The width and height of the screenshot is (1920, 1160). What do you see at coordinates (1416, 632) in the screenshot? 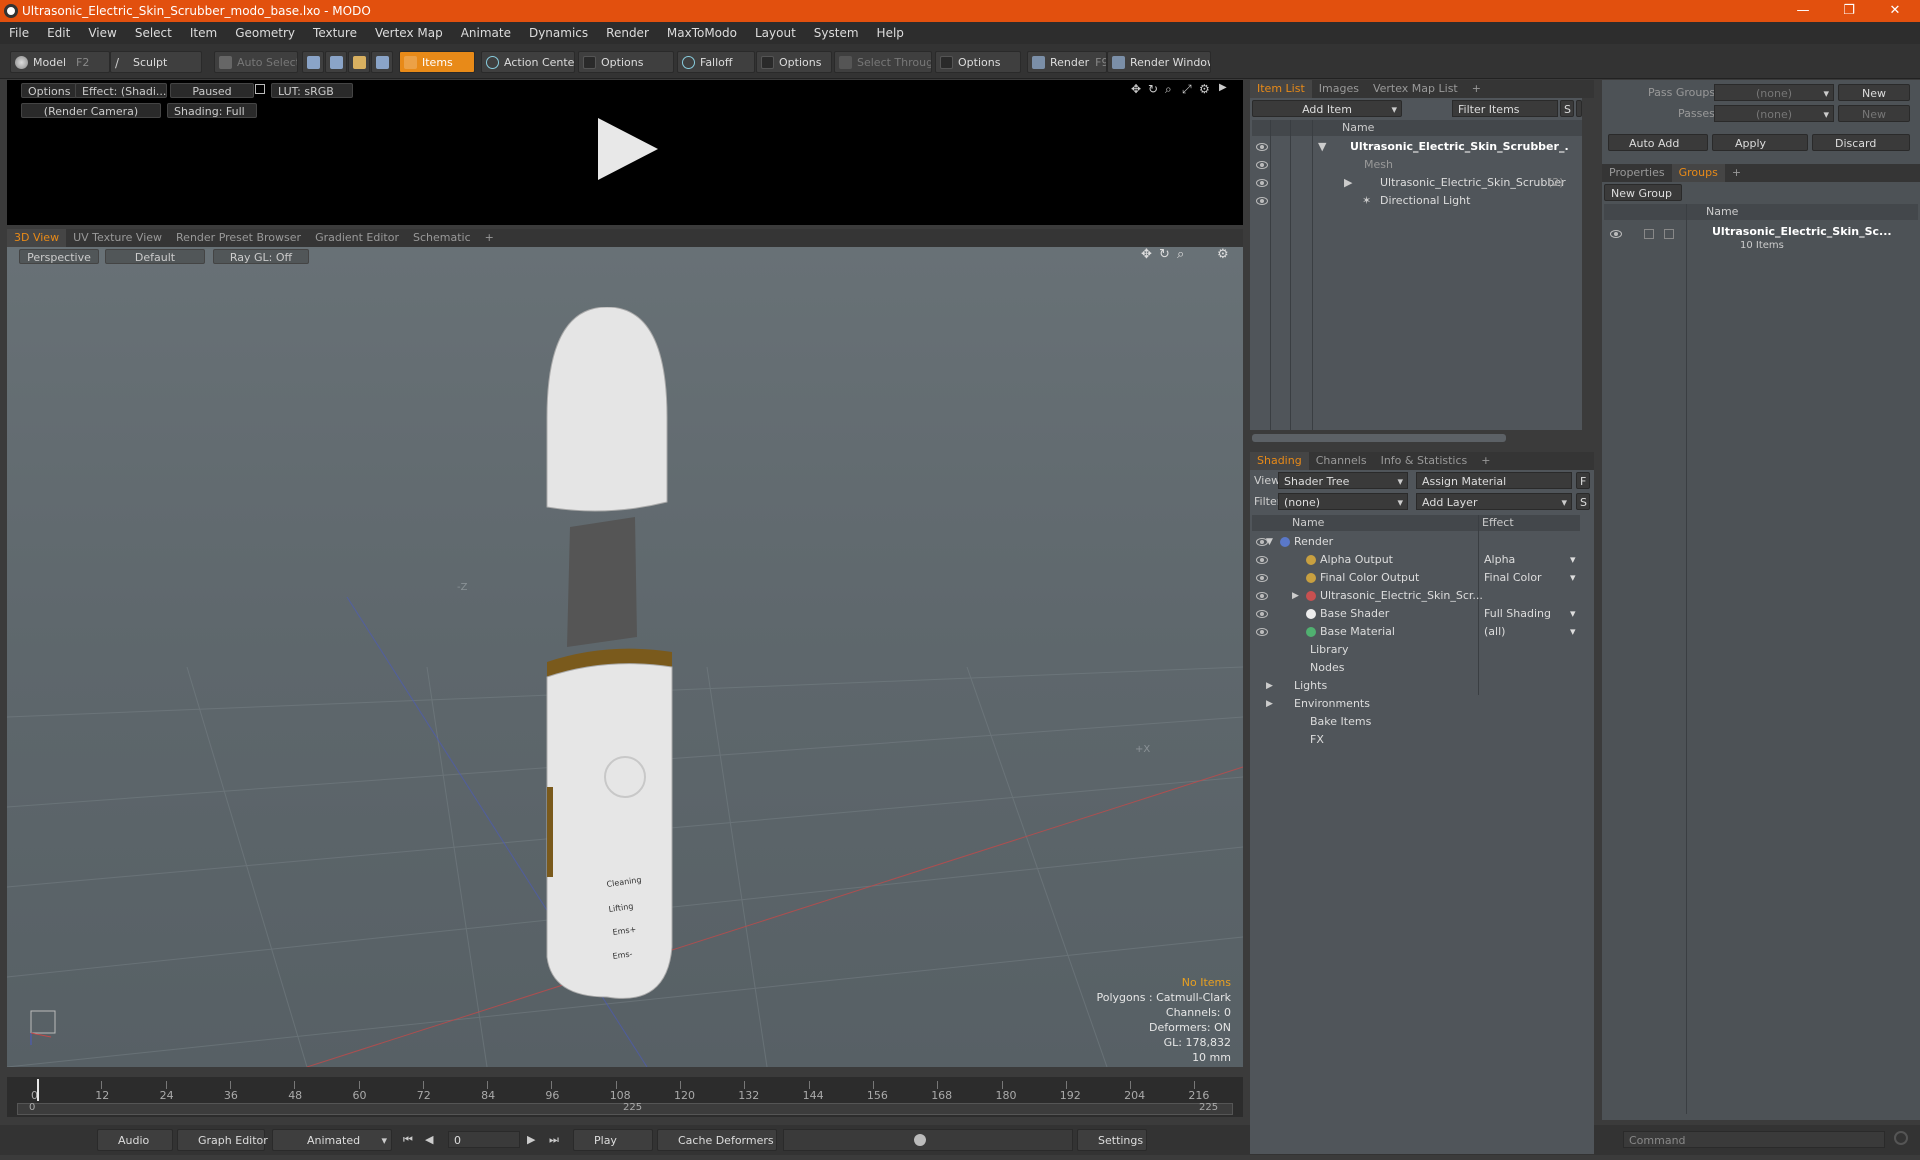
I see `shader-row: Base Material (all) ▾` at bounding box center [1416, 632].